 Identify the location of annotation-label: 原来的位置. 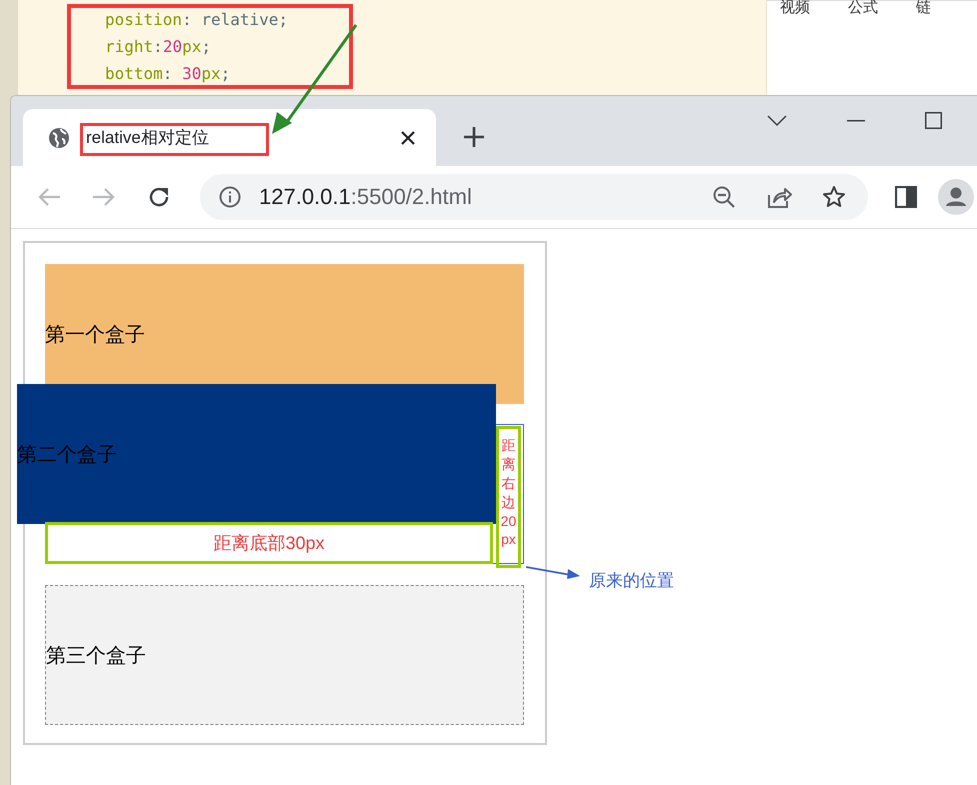
(631, 581).